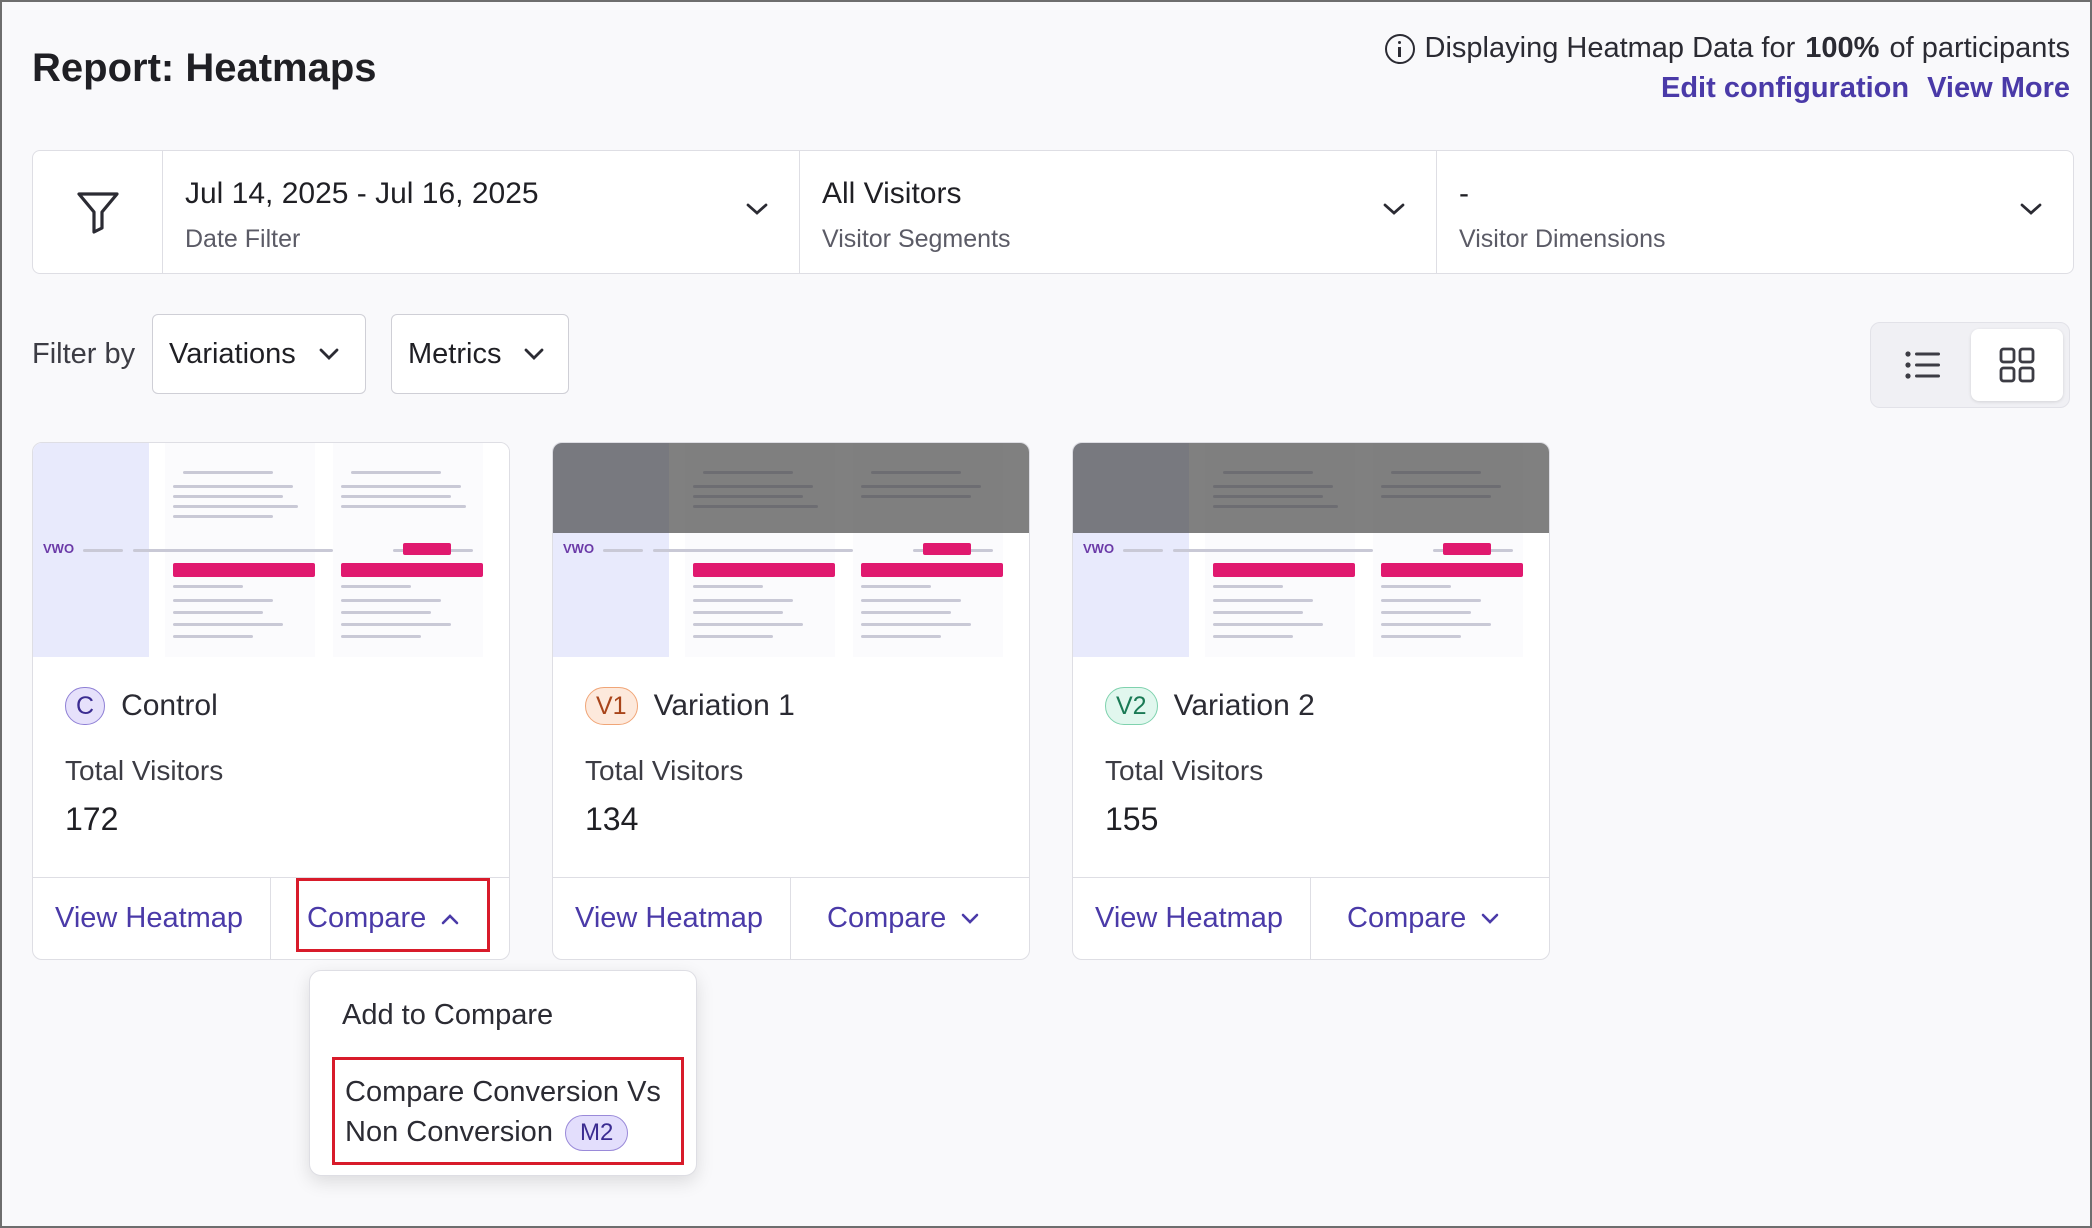 The image size is (2092, 1228). What do you see at coordinates (1244, 705) in the screenshot?
I see `variation-name: Variation 2` at bounding box center [1244, 705].